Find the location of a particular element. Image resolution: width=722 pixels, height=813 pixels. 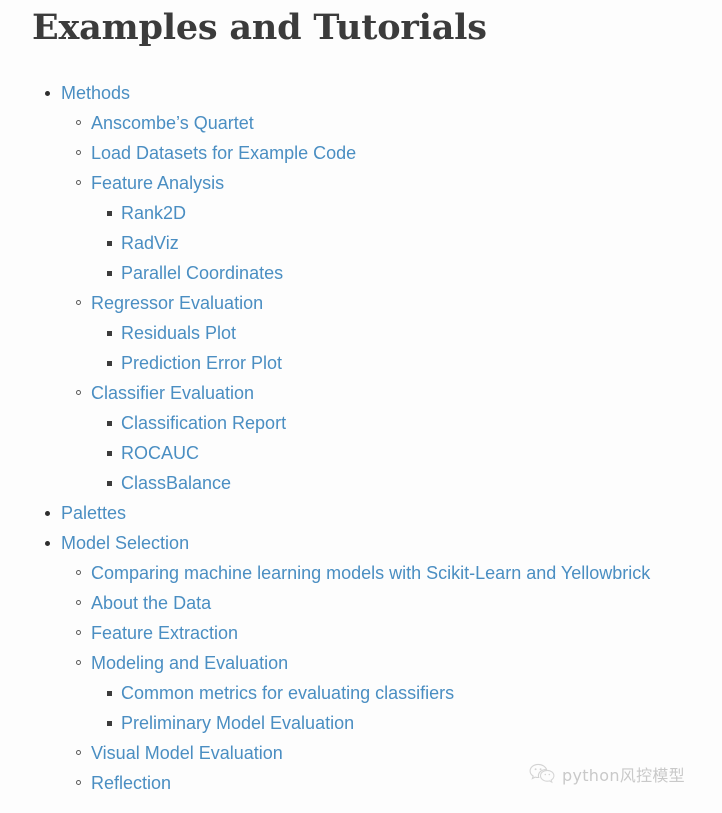

toc-link: Visual Model Evaluation is located at coordinates (187, 753).